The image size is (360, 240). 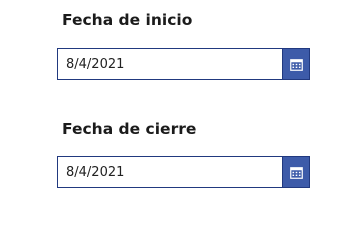 I want to click on start-date-picker, so click(x=183, y=64).